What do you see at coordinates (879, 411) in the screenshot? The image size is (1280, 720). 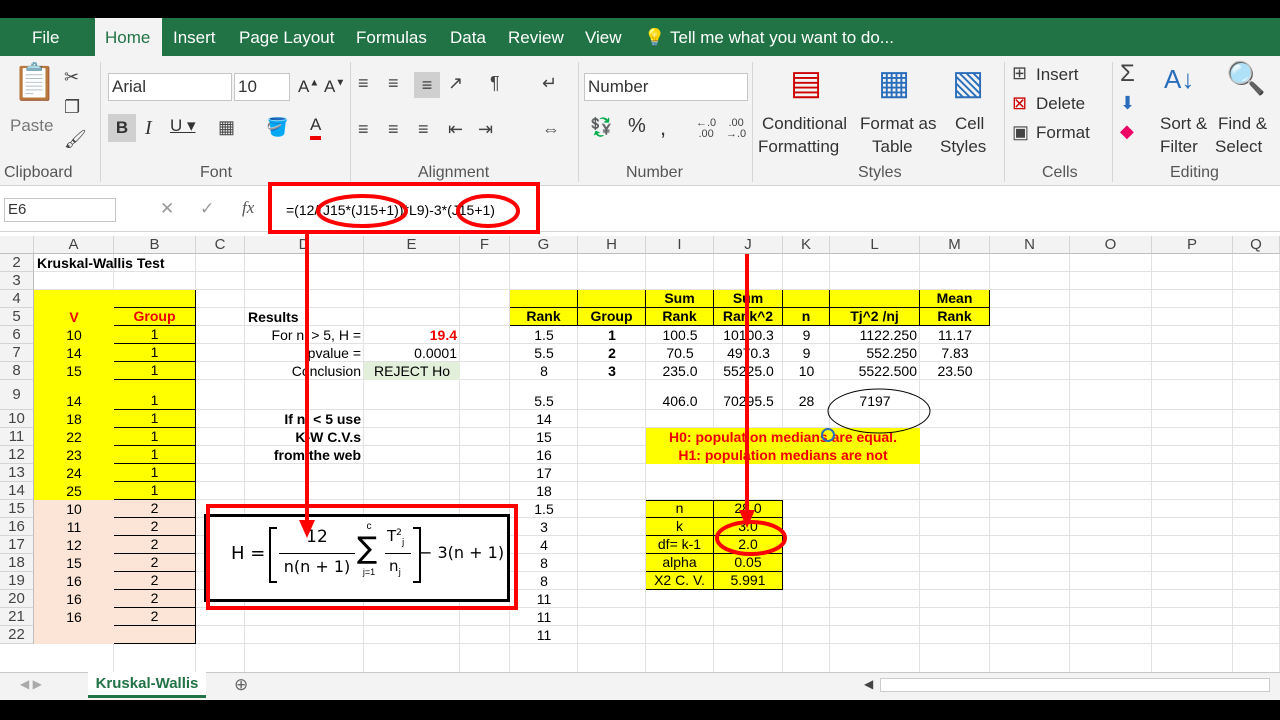 I see `sum-circle` at bounding box center [879, 411].